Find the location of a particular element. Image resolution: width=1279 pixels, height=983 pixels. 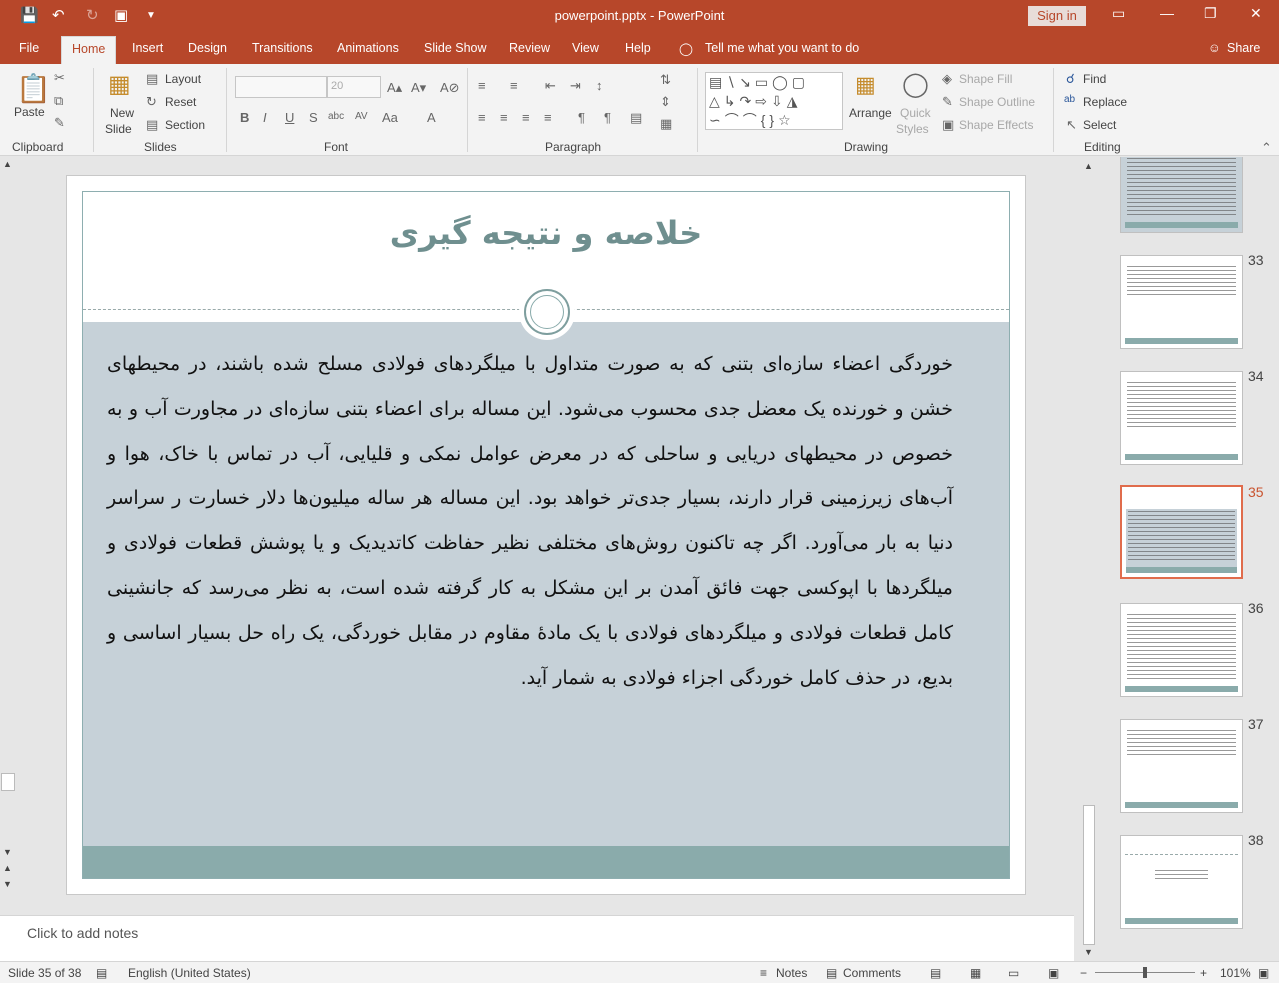

slide-scrollbar: ▲ ▼ ▲ ▼ is located at coordinates (8, 526).